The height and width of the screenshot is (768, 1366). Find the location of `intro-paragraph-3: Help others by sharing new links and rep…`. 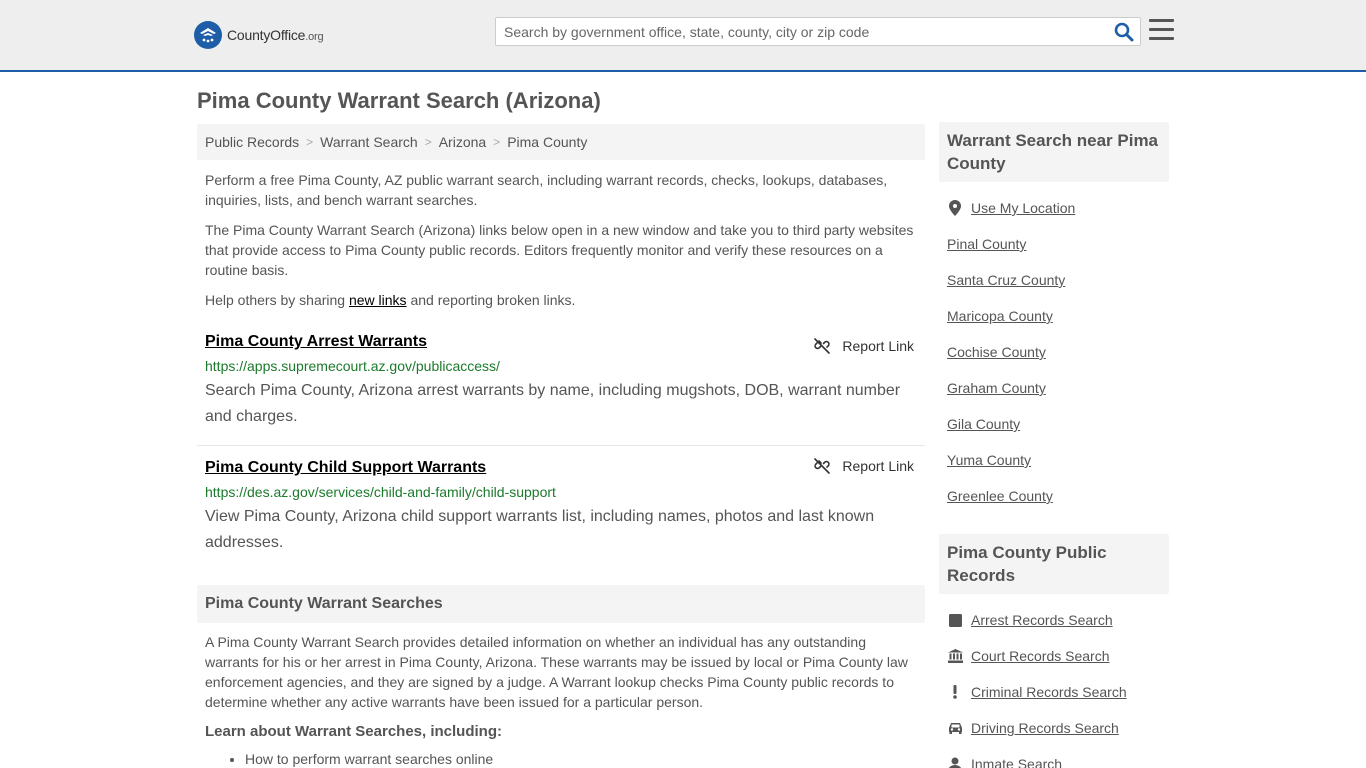

intro-paragraph-3: Help others by sharing new links and rep… is located at coordinates (561, 300).